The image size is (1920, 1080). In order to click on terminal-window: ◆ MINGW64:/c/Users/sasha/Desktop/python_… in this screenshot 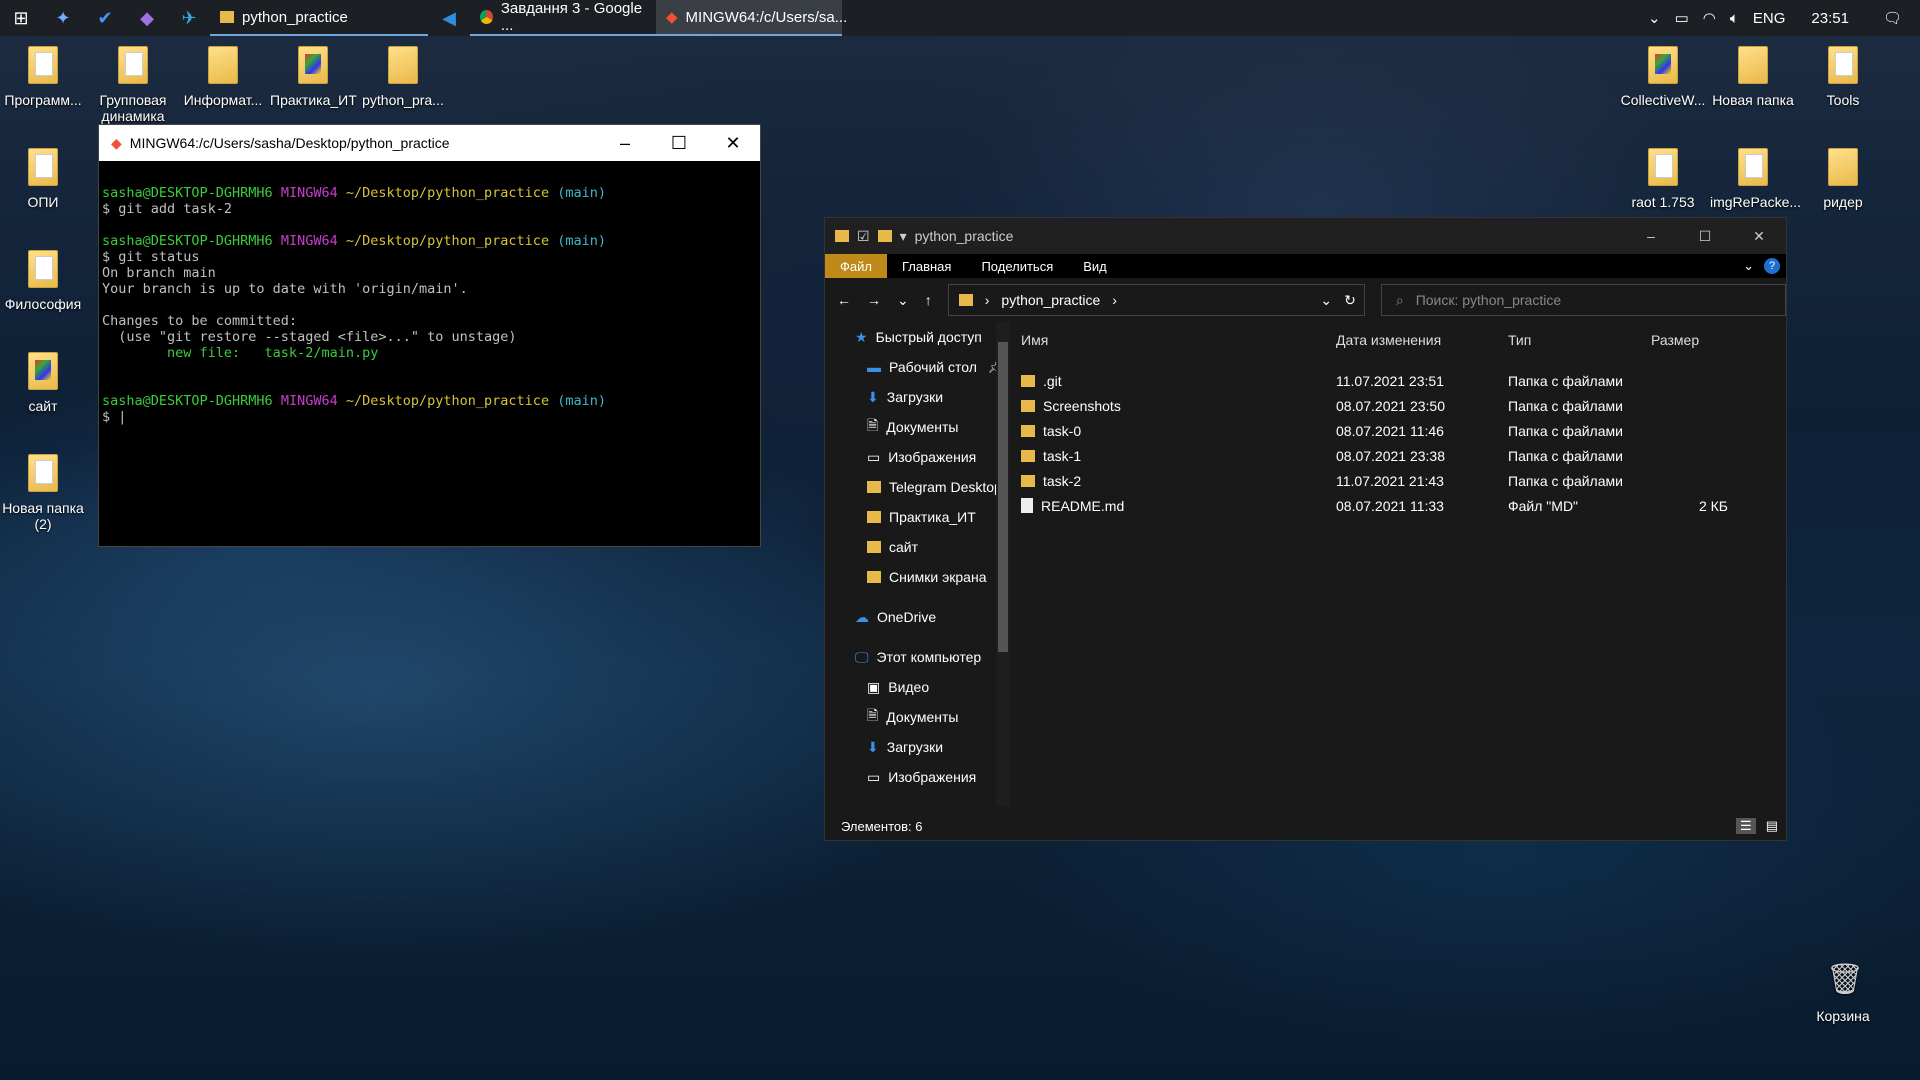, I will do `click(429, 335)`.